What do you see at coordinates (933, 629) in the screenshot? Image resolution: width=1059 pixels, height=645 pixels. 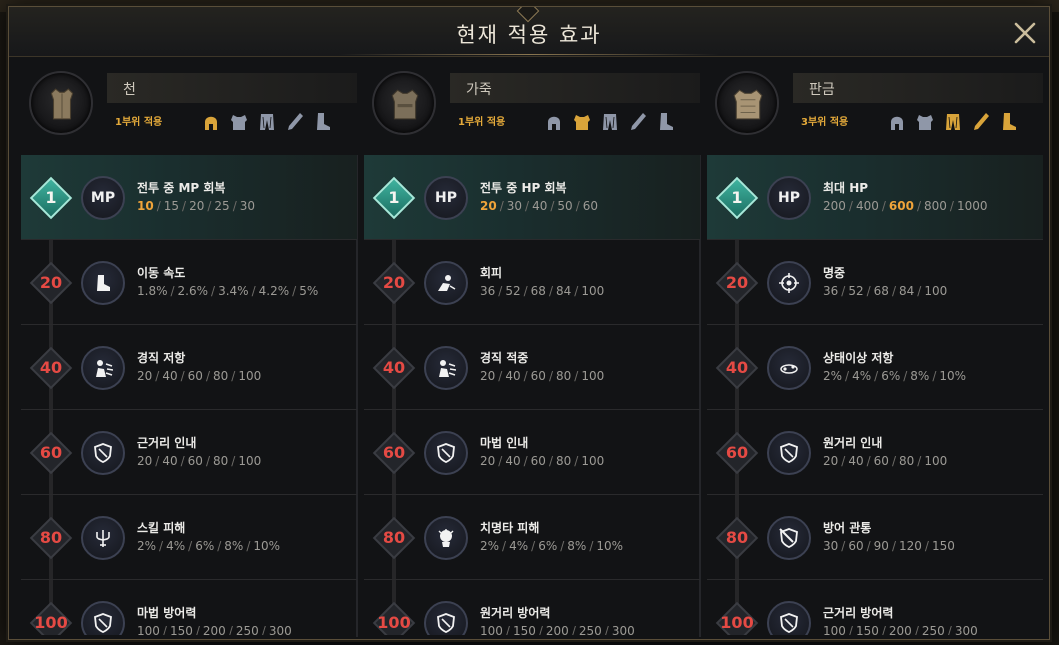 I see `tier-value: 250` at bounding box center [933, 629].